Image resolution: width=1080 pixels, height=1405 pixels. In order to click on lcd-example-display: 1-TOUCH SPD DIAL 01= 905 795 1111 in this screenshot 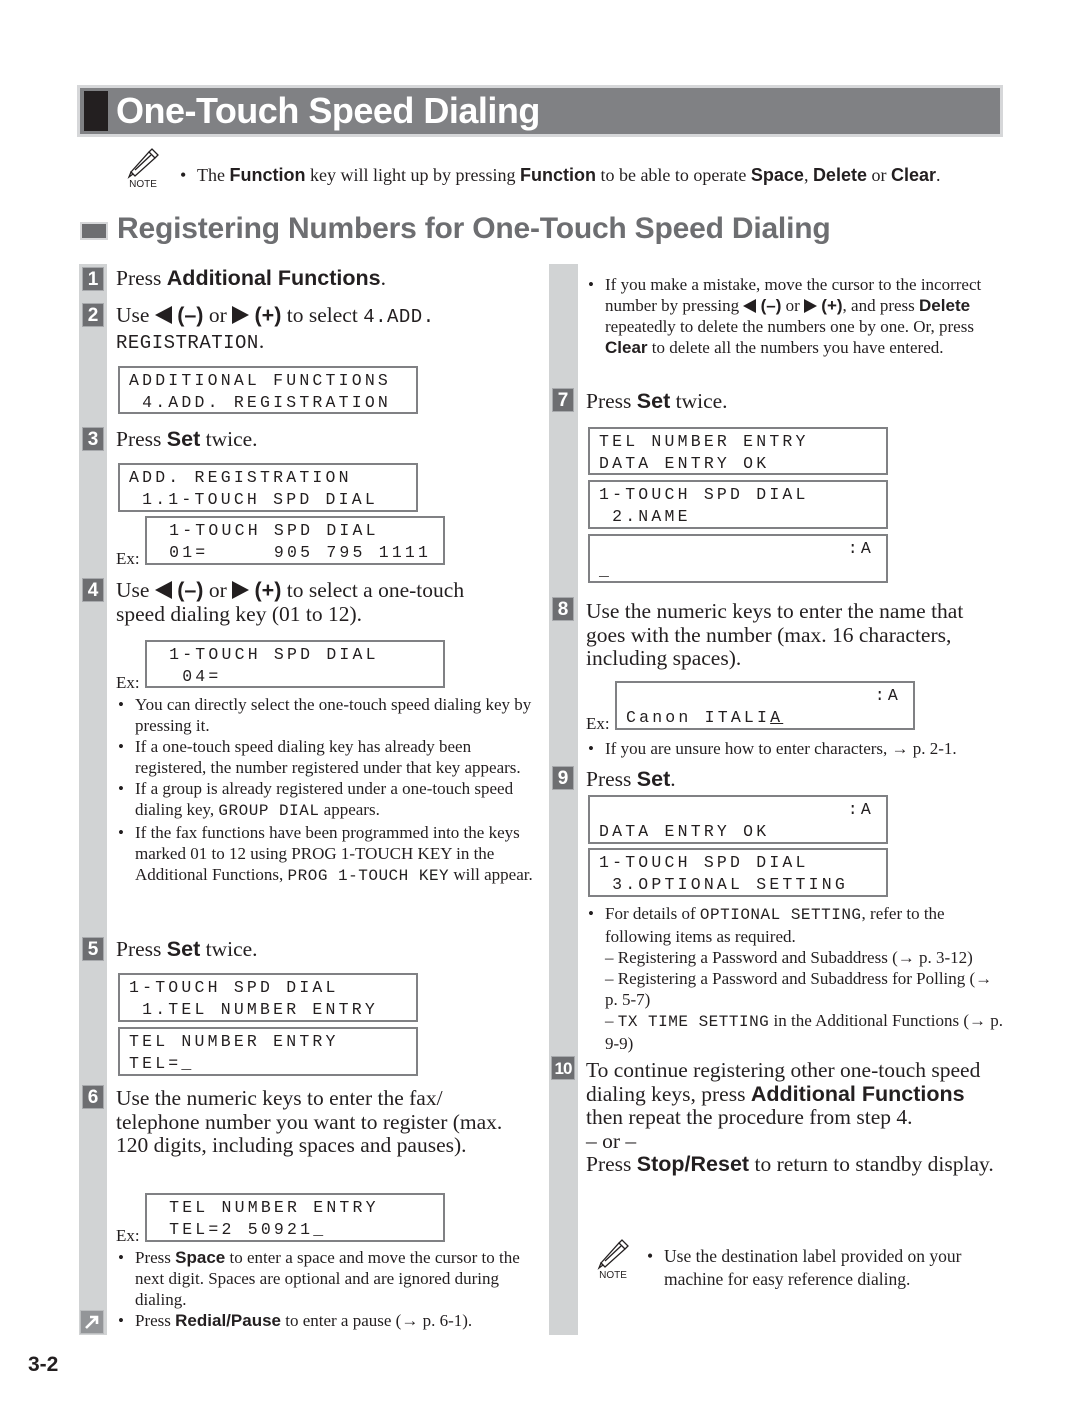, I will do `click(295, 540)`.